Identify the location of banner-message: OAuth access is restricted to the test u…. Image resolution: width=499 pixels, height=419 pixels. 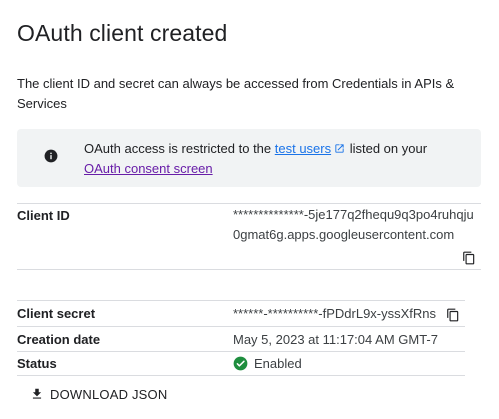
(279, 159).